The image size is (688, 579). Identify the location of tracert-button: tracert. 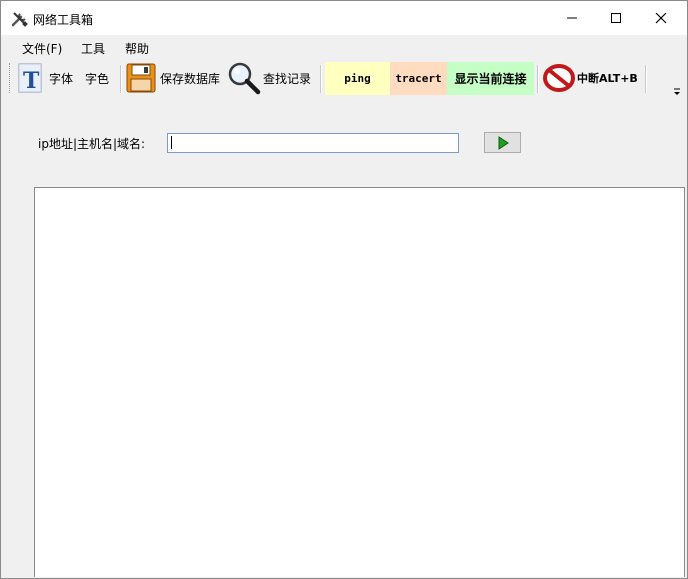
(418, 78).